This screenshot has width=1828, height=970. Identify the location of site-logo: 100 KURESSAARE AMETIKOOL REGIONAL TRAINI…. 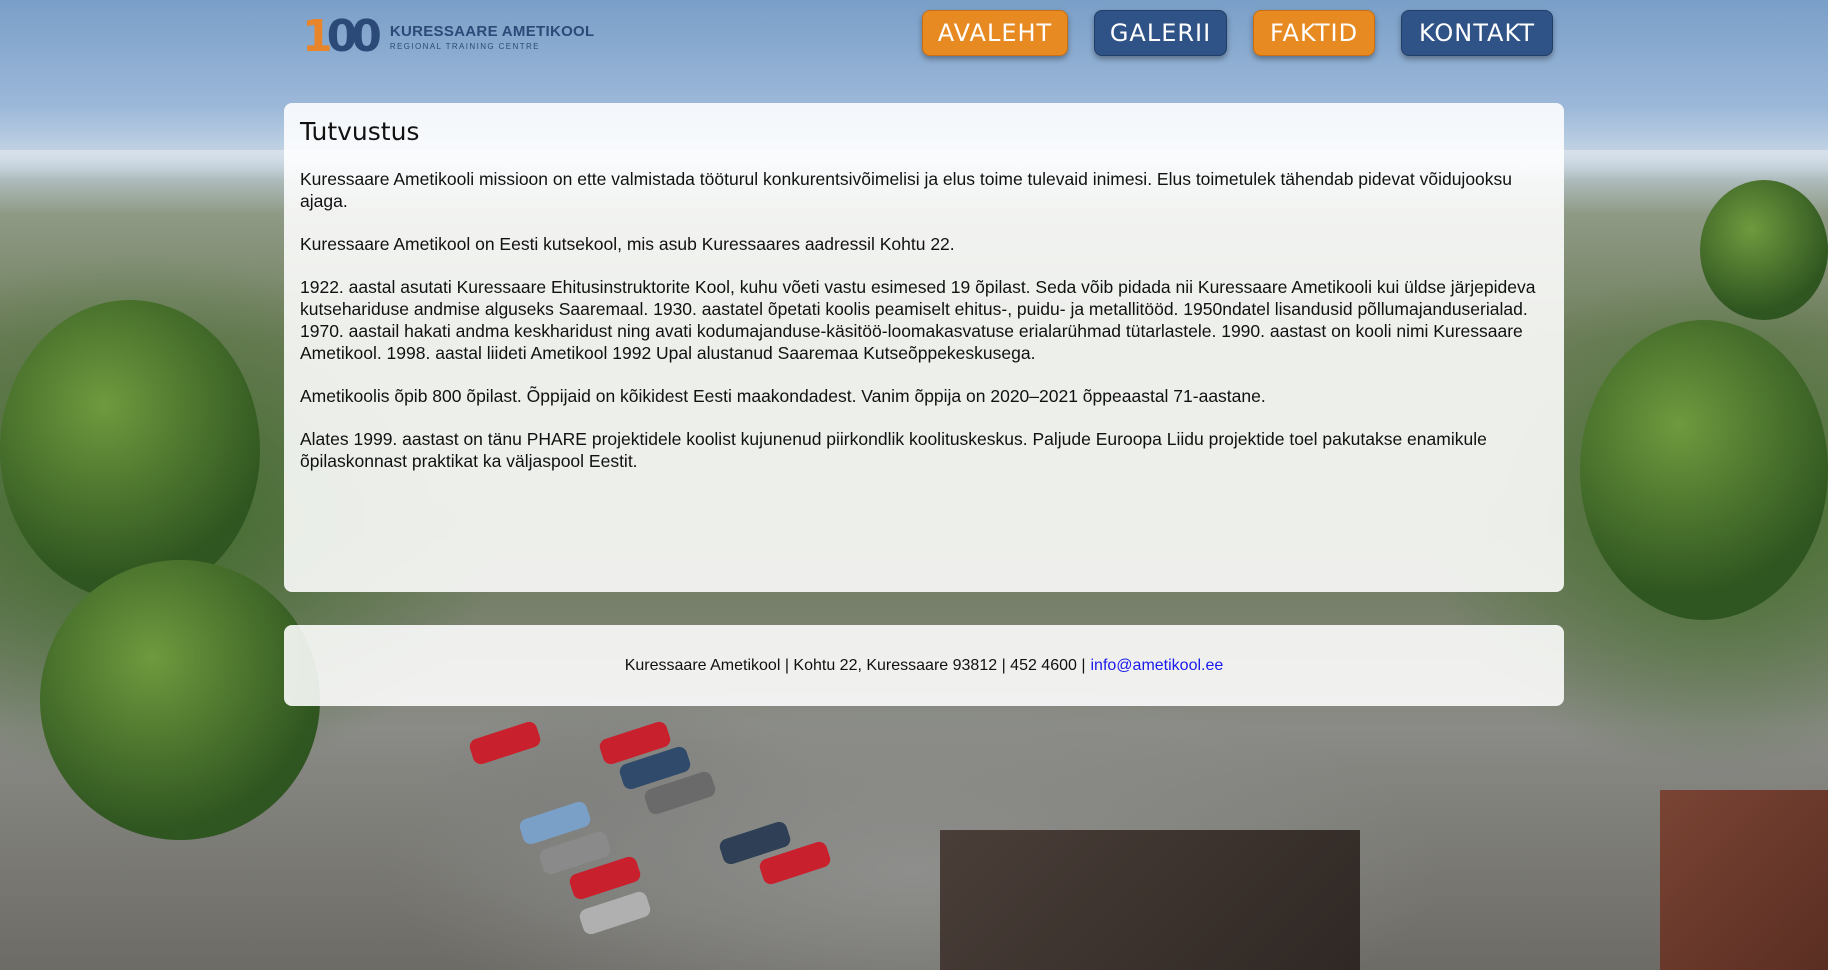
(448, 37).